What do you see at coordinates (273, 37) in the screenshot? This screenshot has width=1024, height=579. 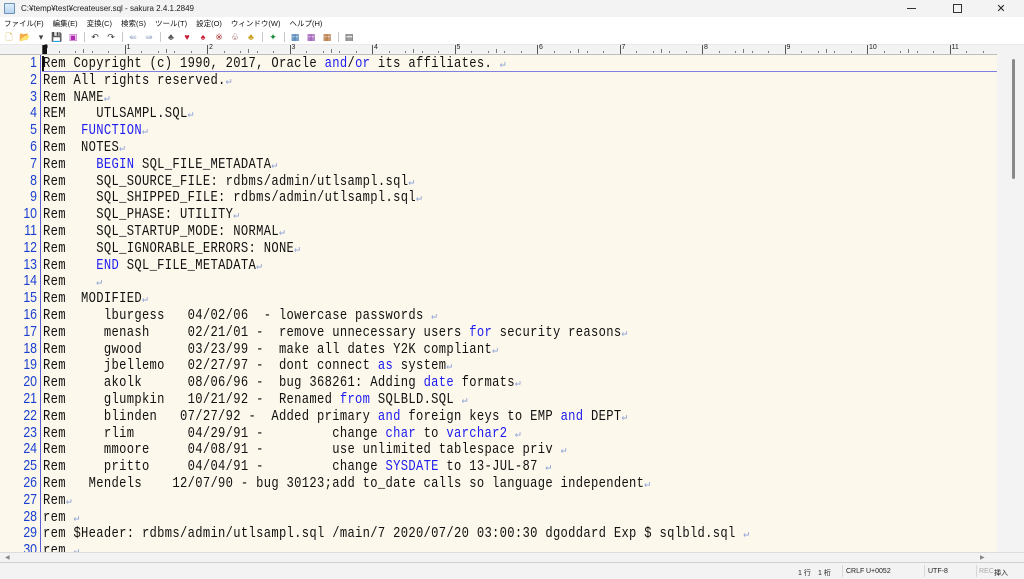 I see `bookmark-button: ✦` at bounding box center [273, 37].